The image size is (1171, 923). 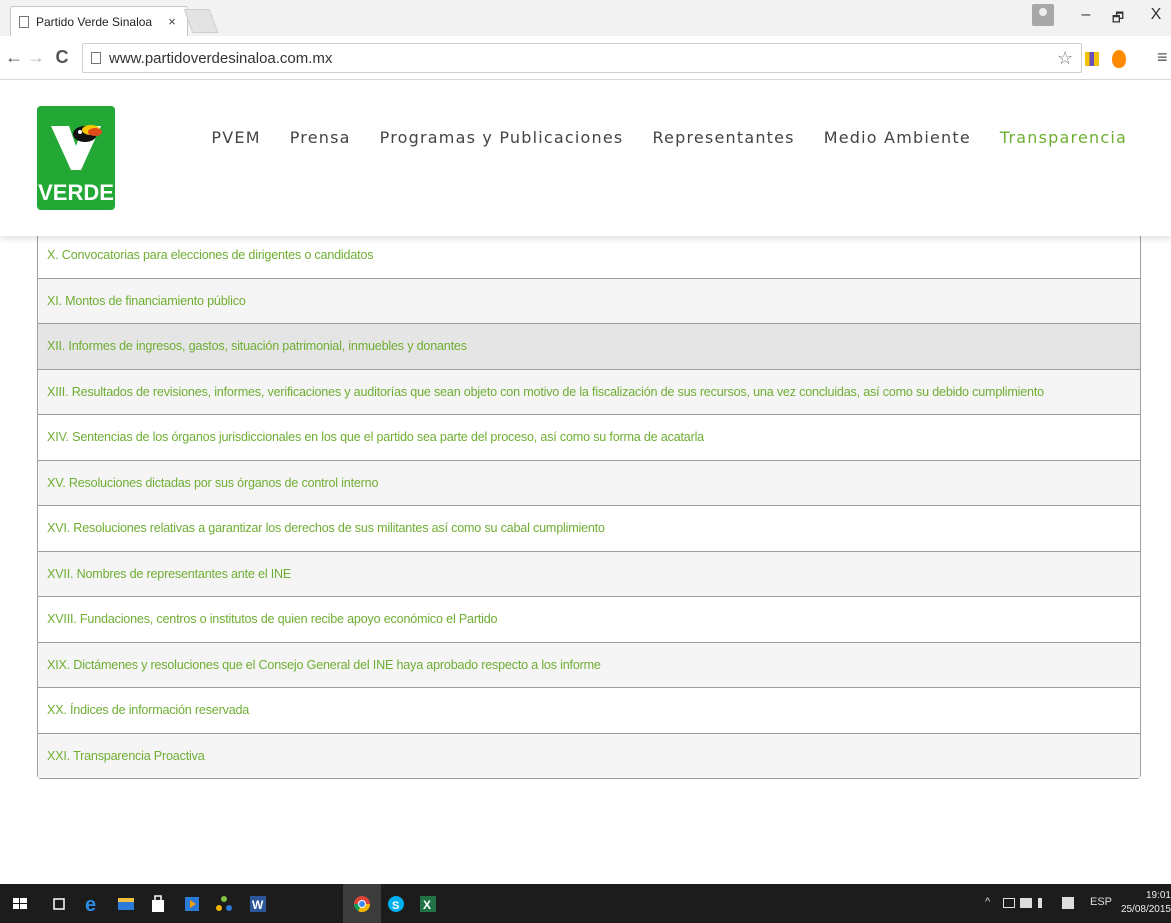 I want to click on nav-transparencia: Transparencia, so click(x=1063, y=137).